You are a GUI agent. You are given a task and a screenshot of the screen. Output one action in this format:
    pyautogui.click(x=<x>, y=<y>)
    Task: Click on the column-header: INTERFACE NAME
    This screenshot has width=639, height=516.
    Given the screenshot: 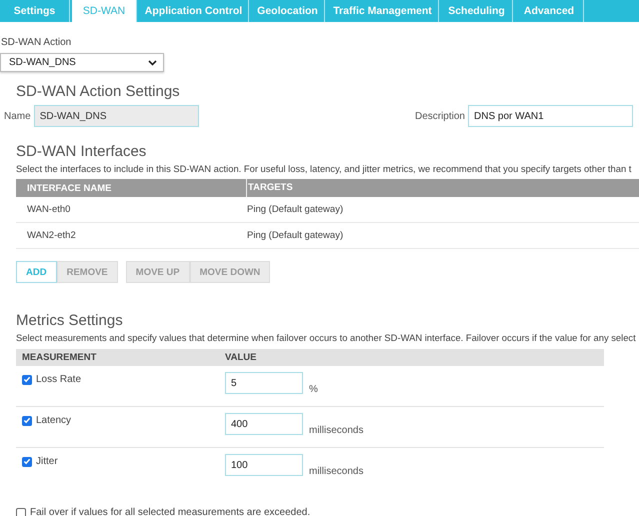 What is the action you would take?
    pyautogui.click(x=69, y=188)
    